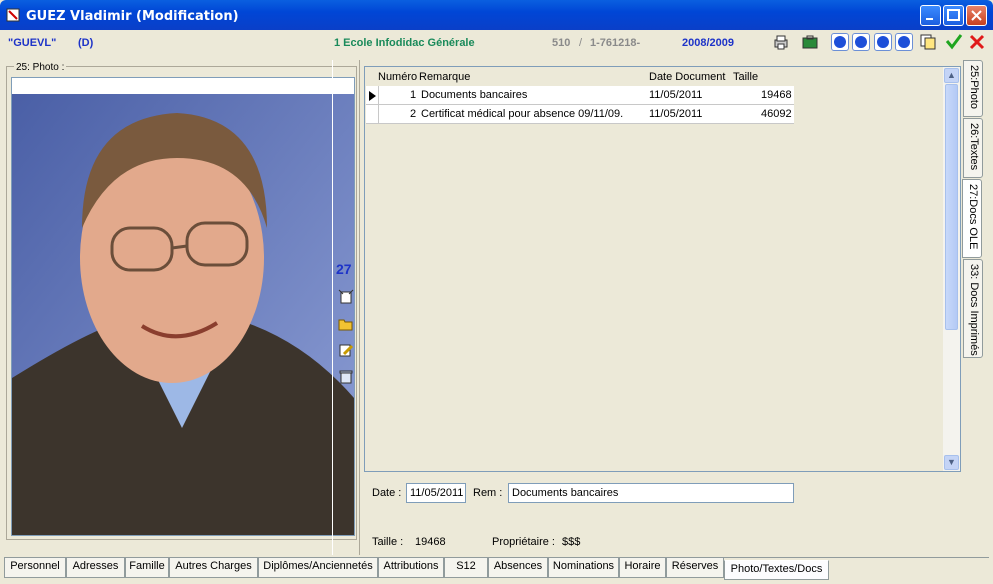  I want to click on size-label: Taille :, so click(388, 542).